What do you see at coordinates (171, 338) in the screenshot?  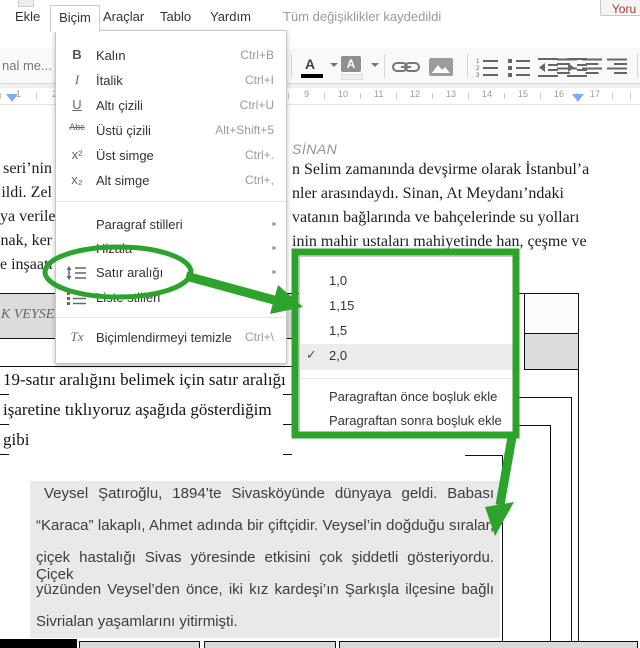 I see `menu-item-bicimlendirmeyi-temizle: Tx Biçimlendirmeyi temizle Ctrl+\` at bounding box center [171, 338].